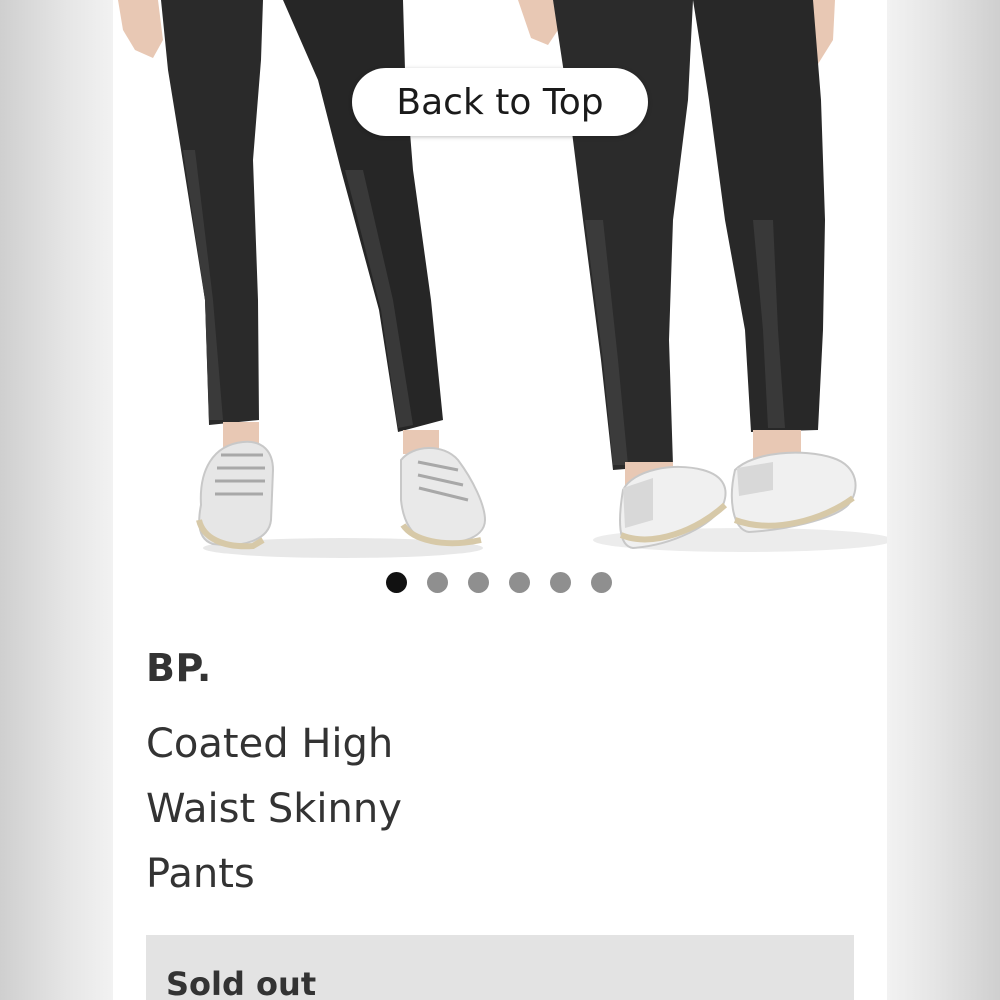 The height and width of the screenshot is (1000, 1000). What do you see at coordinates (179, 668) in the screenshot?
I see `product-brand: BP.` at bounding box center [179, 668].